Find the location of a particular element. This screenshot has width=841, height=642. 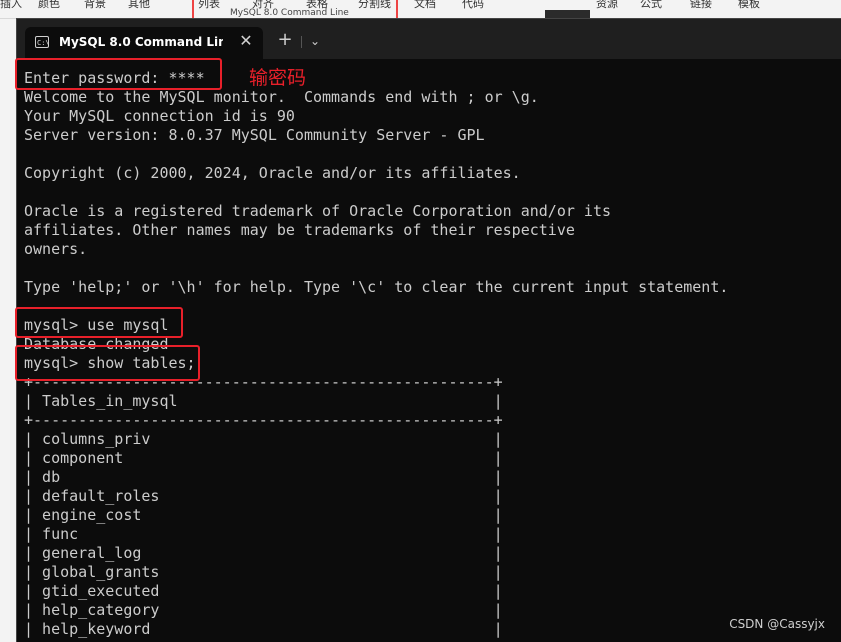

menu-item: 资源 is located at coordinates (607, 5).